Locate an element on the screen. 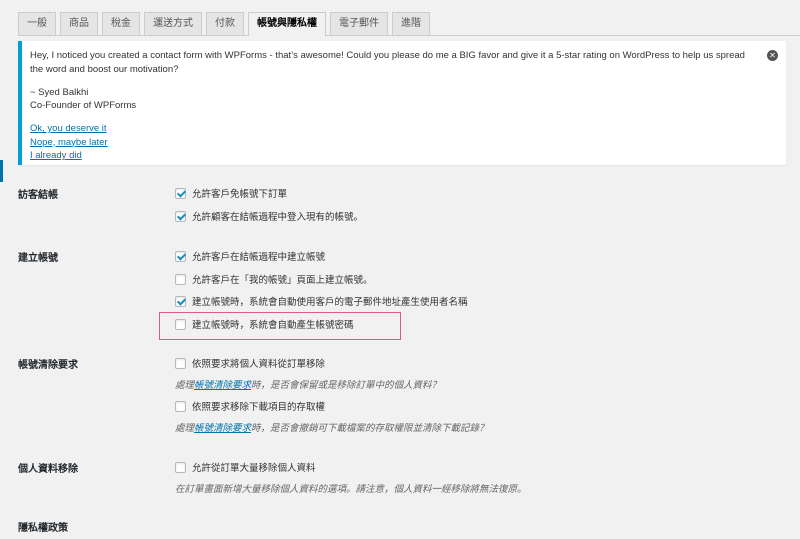 The width and height of the screenshot is (800, 539). settings-tab-bar: 一般 商品 稅金 運送方式 付款 帳號與隱私權 電子郵件 進階 is located at coordinates (409, 23).